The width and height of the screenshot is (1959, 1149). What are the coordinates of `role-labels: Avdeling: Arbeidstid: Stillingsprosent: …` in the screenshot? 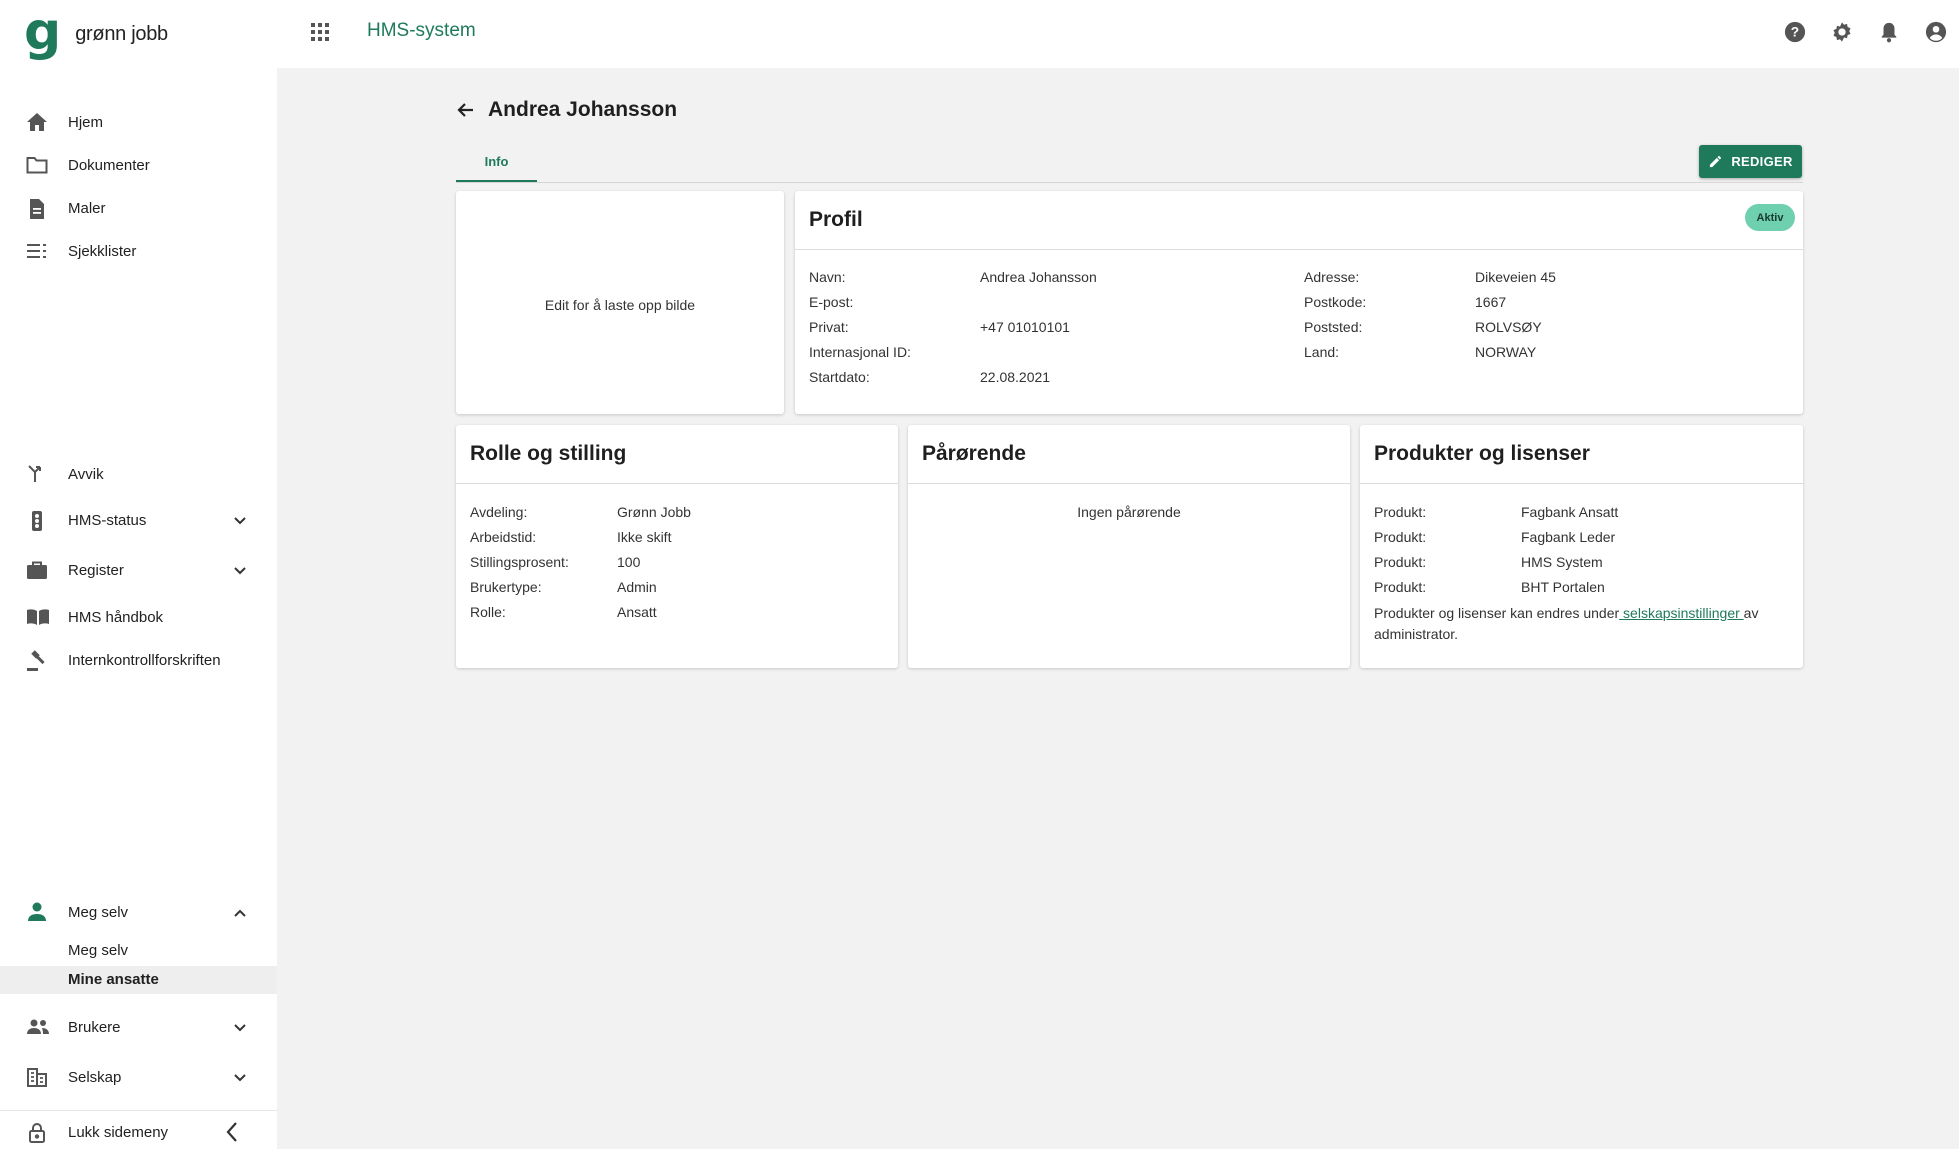 It's located at (519, 562).